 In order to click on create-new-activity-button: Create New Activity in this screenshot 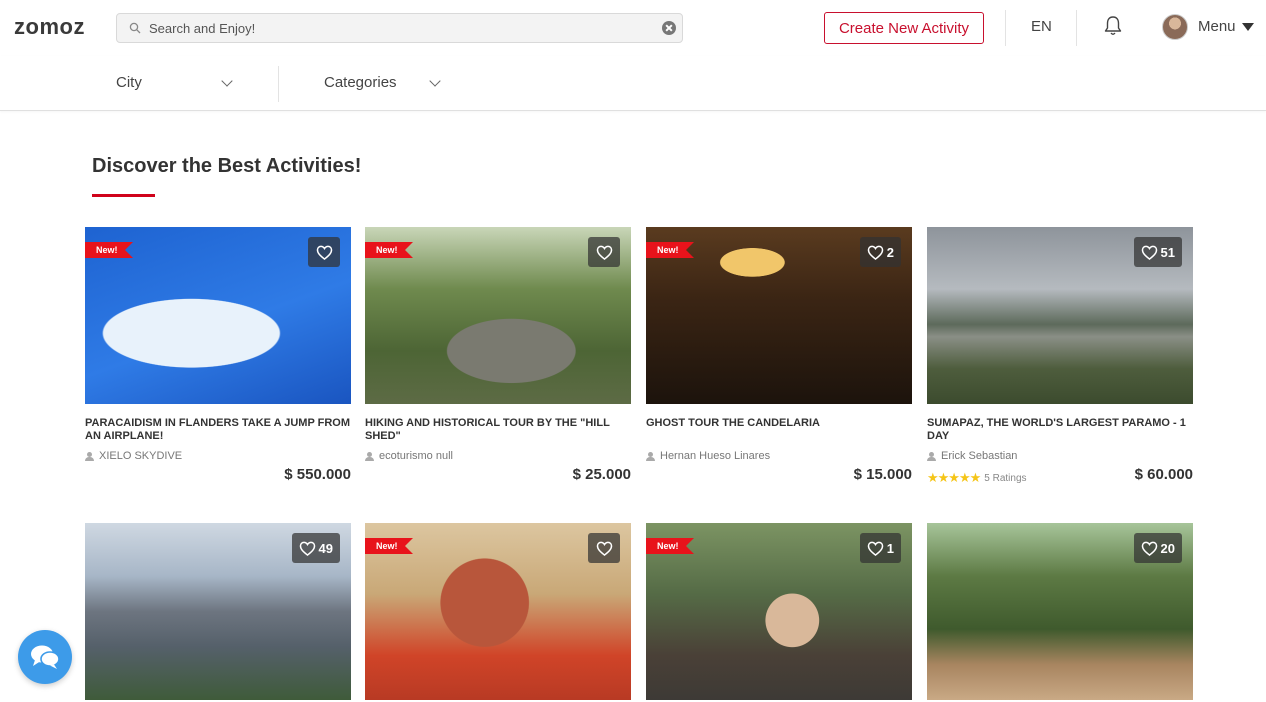, I will do `click(904, 28)`.